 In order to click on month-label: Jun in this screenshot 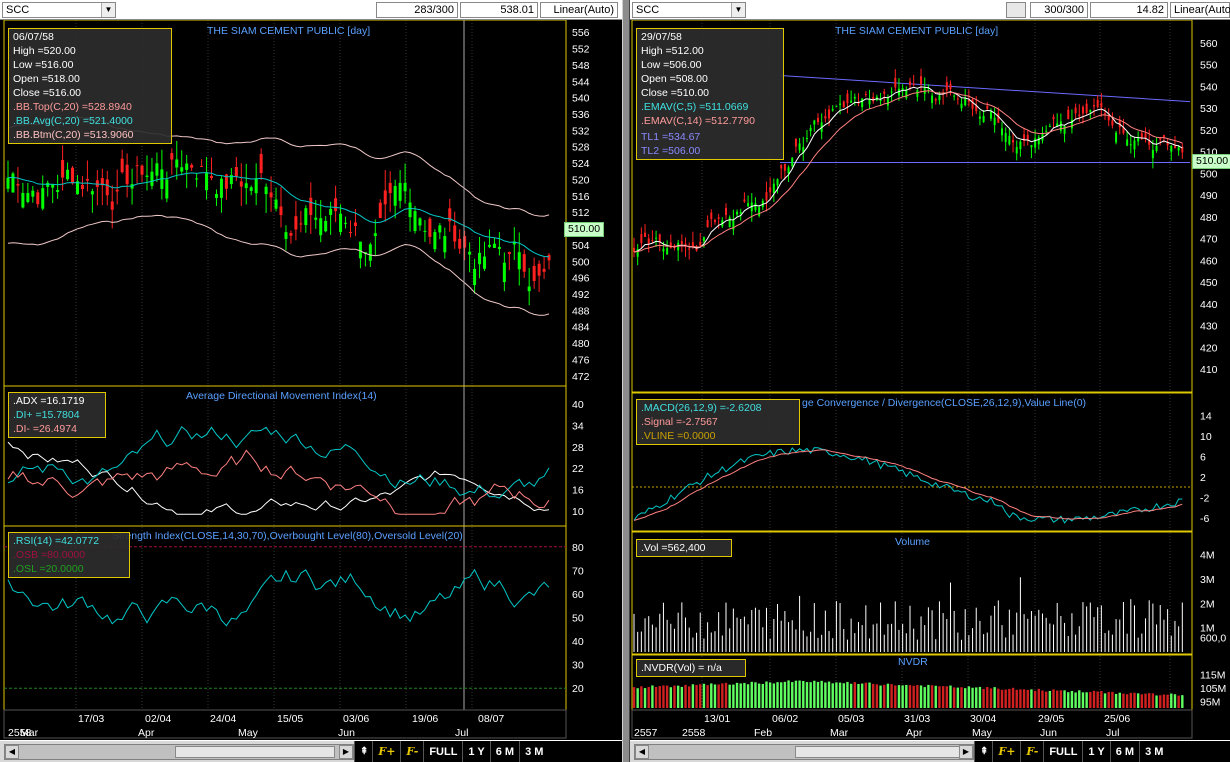, I will do `click(1048, 733)`.